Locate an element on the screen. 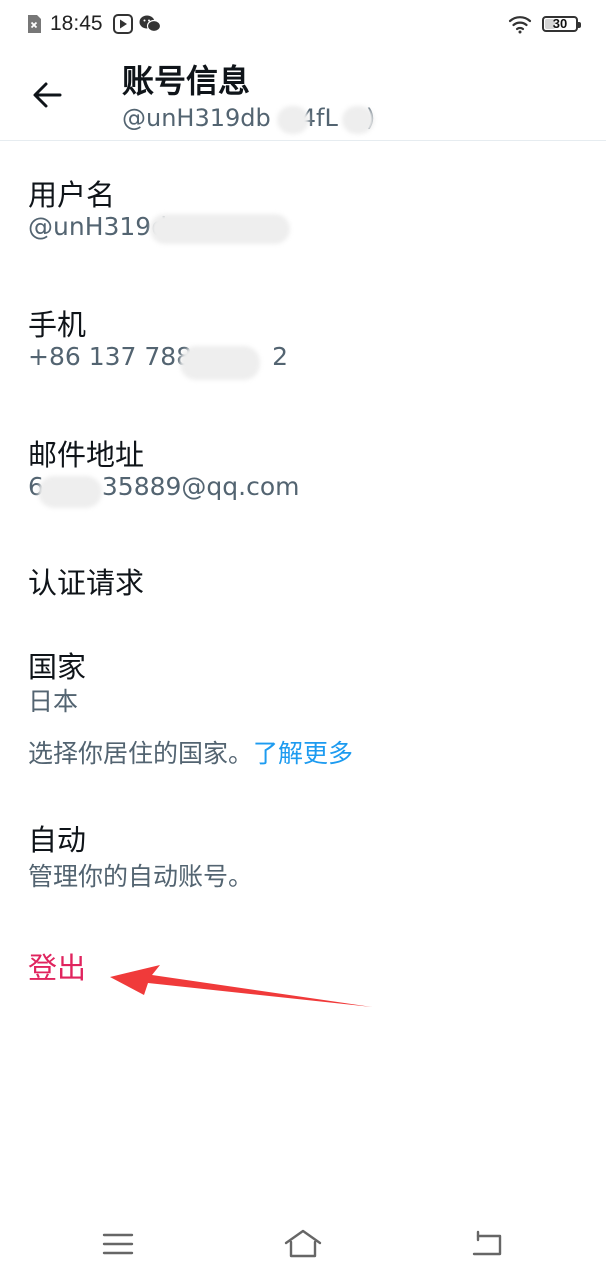 Image resolution: width=606 pixels, height=1280 pixels. account-handle: @unH319db4fL) is located at coordinates (248, 118).